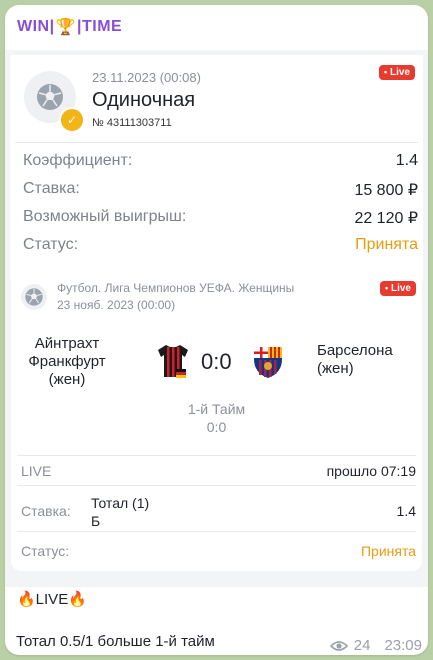  What do you see at coordinates (120, 512) in the screenshot?
I see `stake-selection: Тотал (1) Б` at bounding box center [120, 512].